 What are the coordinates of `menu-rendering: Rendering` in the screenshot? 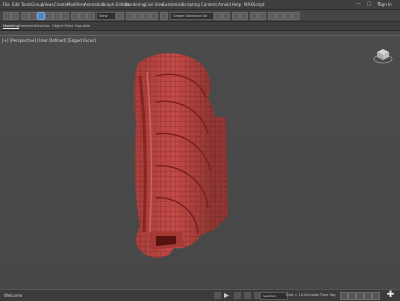 It's located at (135, 4).